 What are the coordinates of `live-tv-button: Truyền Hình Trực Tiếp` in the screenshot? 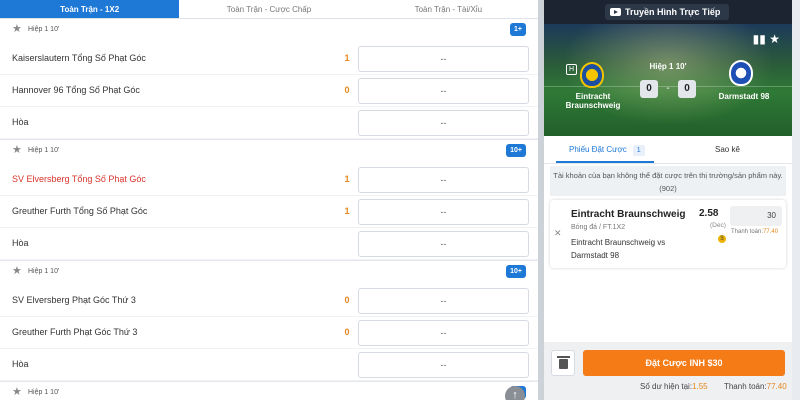 It's located at (667, 12).